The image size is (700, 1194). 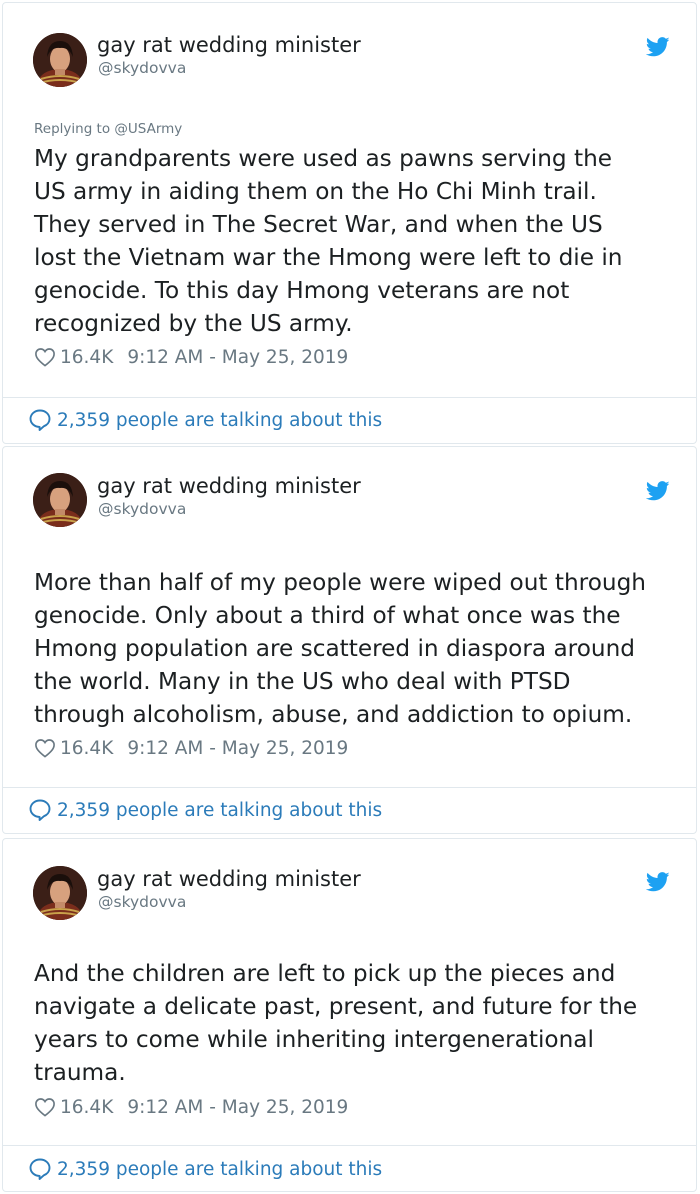 I want to click on tweet-text-line: trauma., so click(x=80, y=1072).